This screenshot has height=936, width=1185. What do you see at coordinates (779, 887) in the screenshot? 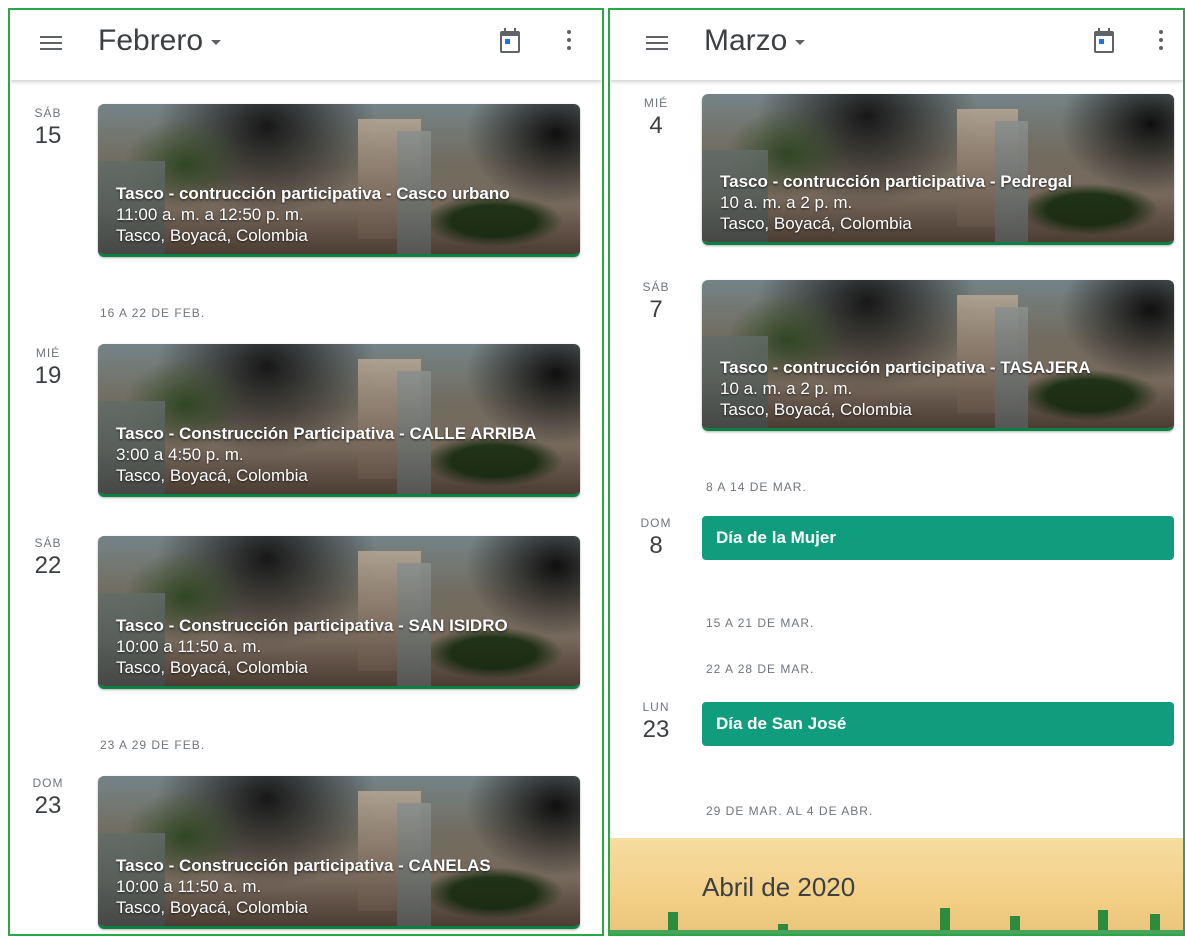
I see `month-banner-title: Abril de 2020` at bounding box center [779, 887].